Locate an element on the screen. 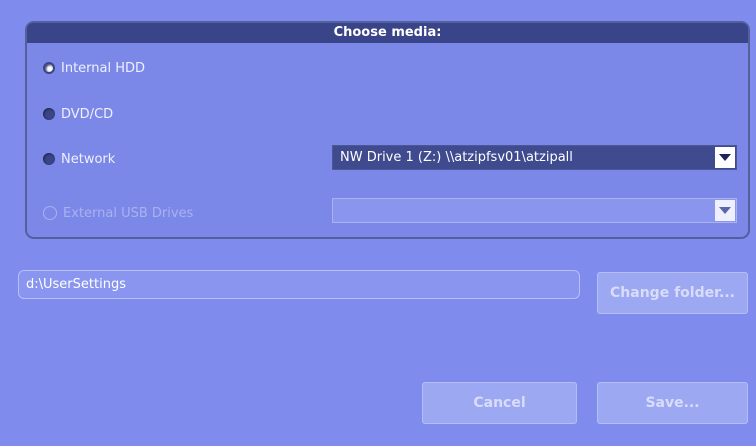 The height and width of the screenshot is (446, 756). network-drive-dropdown: NW Drive 1 (Z:) \\atzipfsv01\atzipall is located at coordinates (534, 157).